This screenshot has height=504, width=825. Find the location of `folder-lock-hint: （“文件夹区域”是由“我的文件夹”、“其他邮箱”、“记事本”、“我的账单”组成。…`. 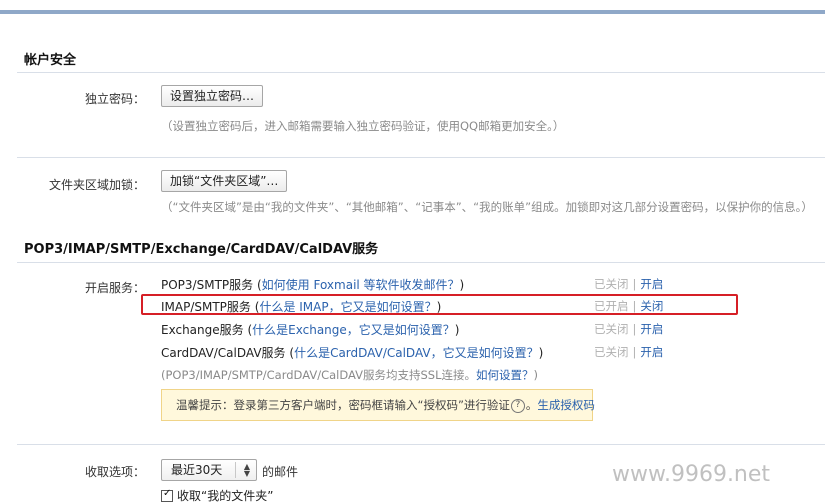

folder-lock-hint: （“文件夹区域”是由“我的文件夹”、“其他邮箱”、“记事本”、“我的账单”组成。… is located at coordinates (487, 207).